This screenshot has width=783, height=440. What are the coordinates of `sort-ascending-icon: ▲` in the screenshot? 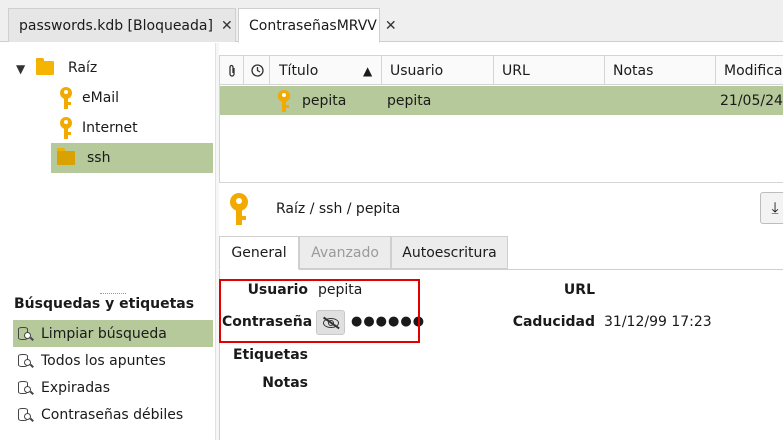 It's located at (368, 70).